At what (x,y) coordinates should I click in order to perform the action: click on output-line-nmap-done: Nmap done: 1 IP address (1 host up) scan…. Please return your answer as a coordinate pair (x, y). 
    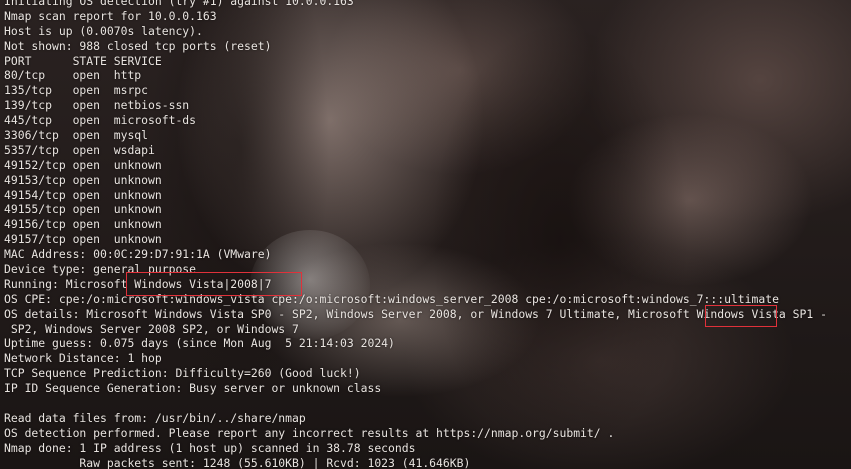
    Looking at the image, I should click on (210, 447).